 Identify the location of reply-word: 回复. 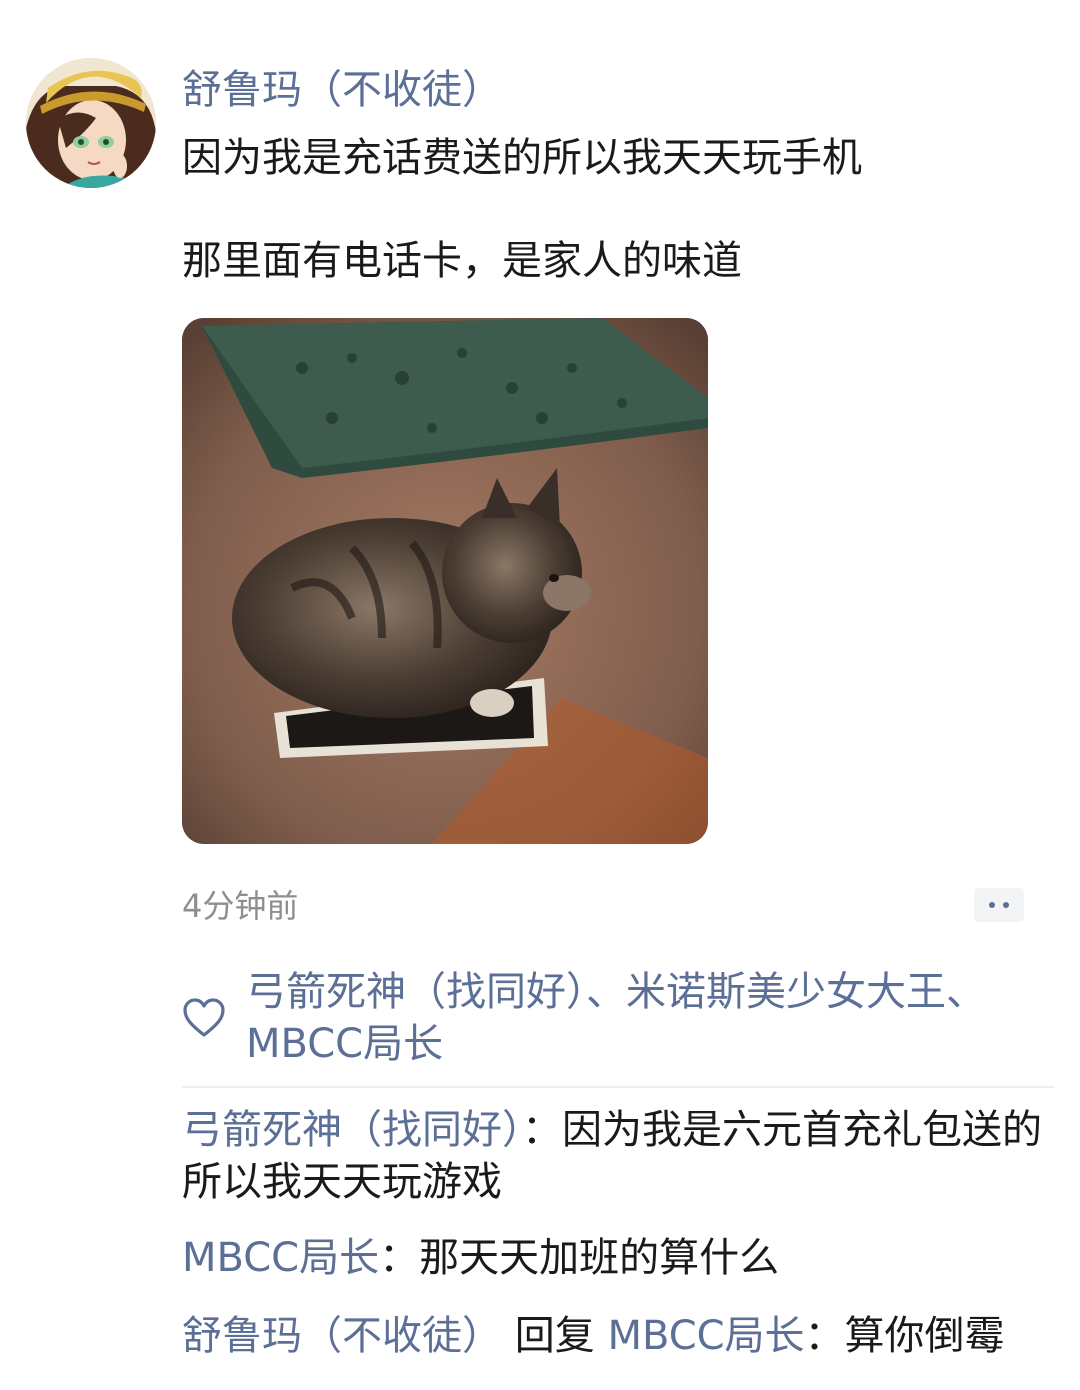
(554, 1336).